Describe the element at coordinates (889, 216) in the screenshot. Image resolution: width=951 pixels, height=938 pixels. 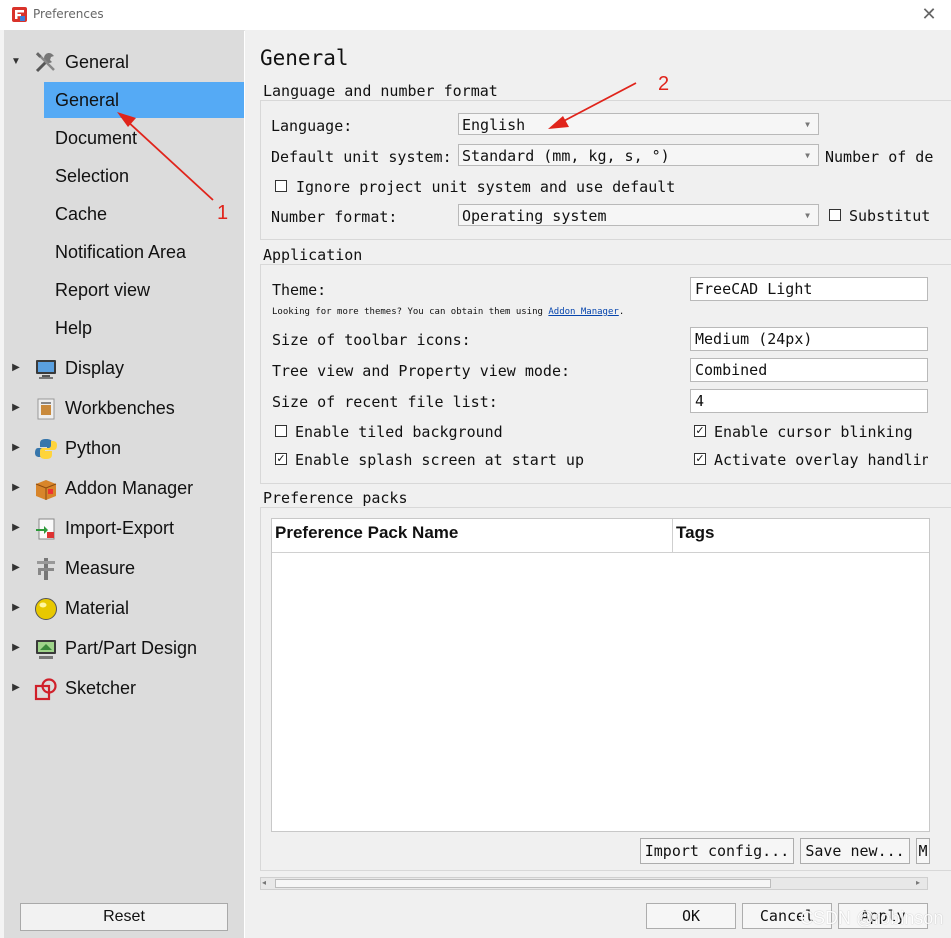
I see `substitute-label: Substitut` at that location.